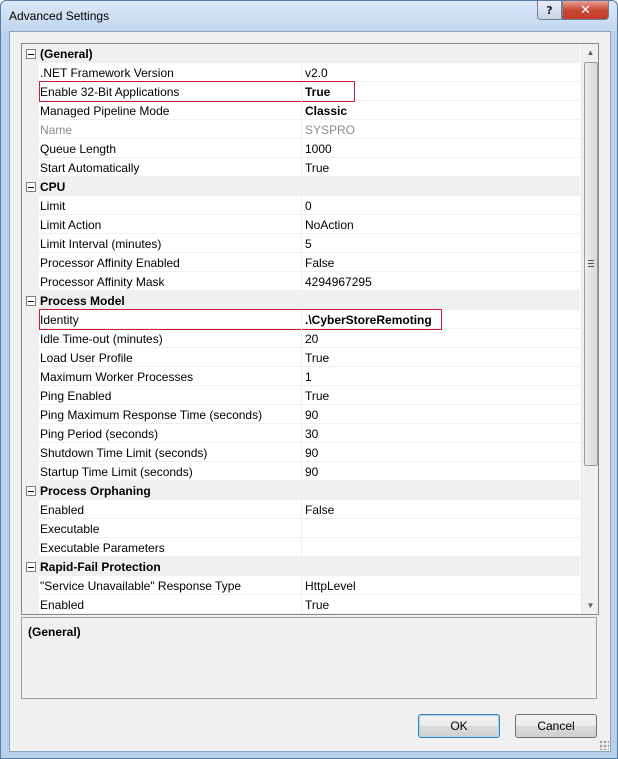 The width and height of the screenshot is (618, 759). Describe the element at coordinates (311, 434) in the screenshot. I see `property-value: 30` at that location.